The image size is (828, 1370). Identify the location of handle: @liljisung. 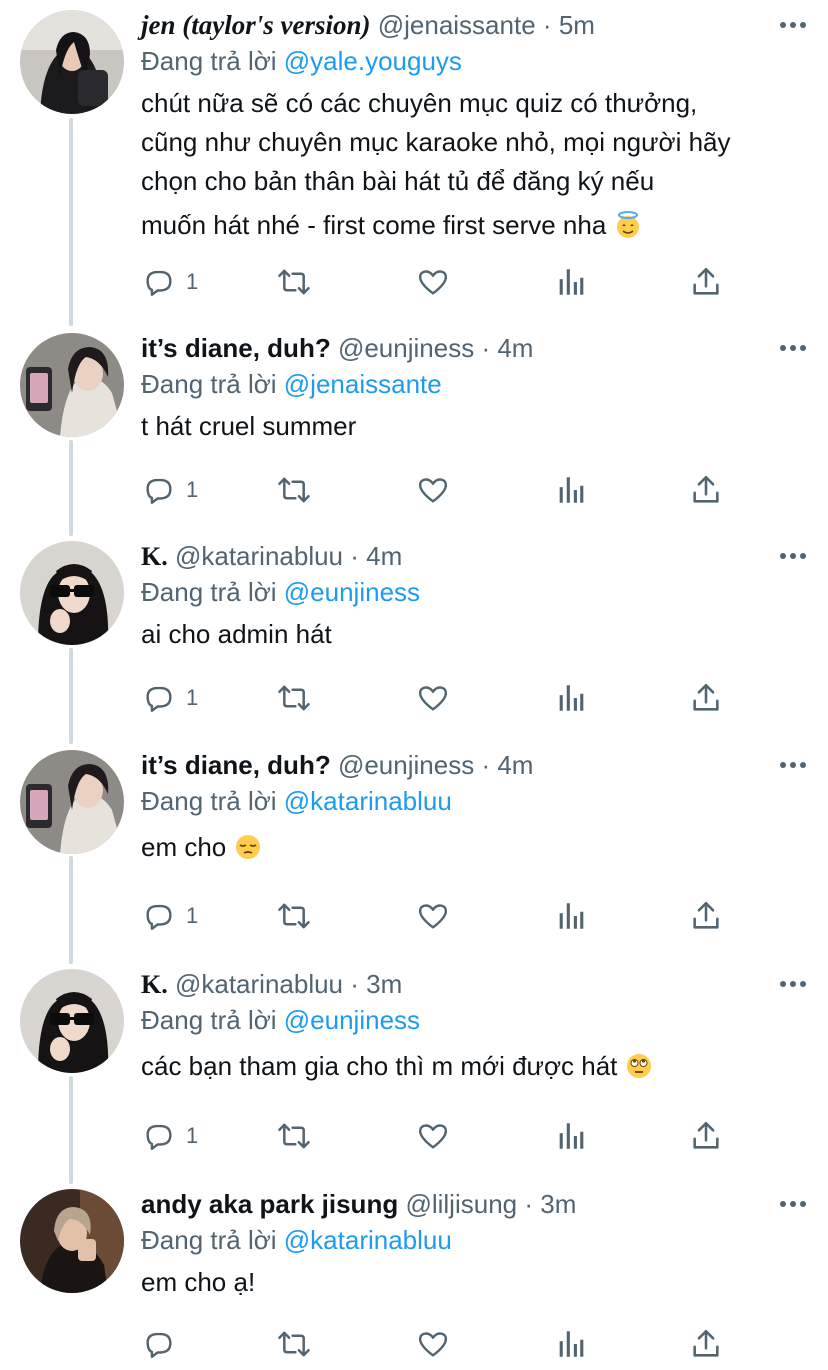
(461, 1204).